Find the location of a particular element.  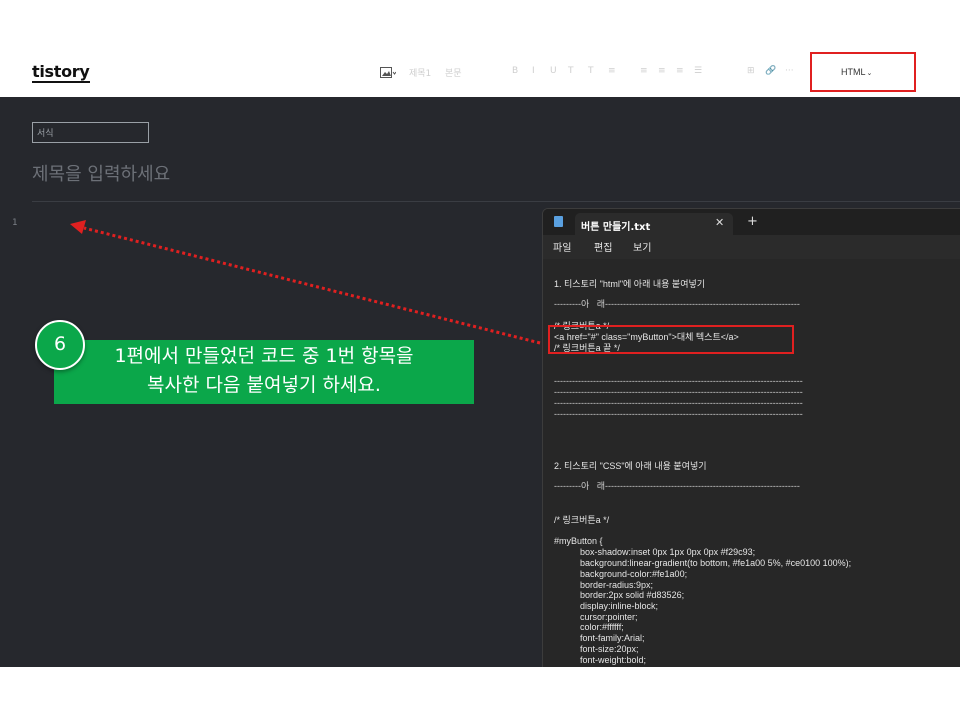

align-right-button: ≡ is located at coordinates (680, 71).